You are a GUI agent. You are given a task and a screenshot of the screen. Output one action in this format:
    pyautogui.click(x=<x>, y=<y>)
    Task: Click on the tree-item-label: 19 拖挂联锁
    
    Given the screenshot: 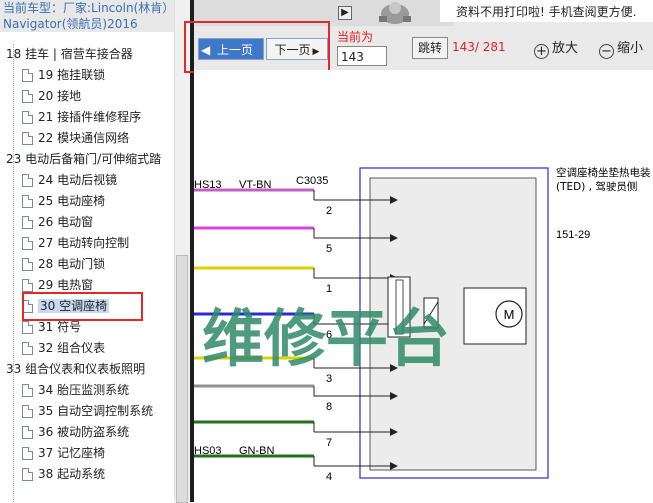 What is the action you would take?
    pyautogui.click(x=72, y=75)
    